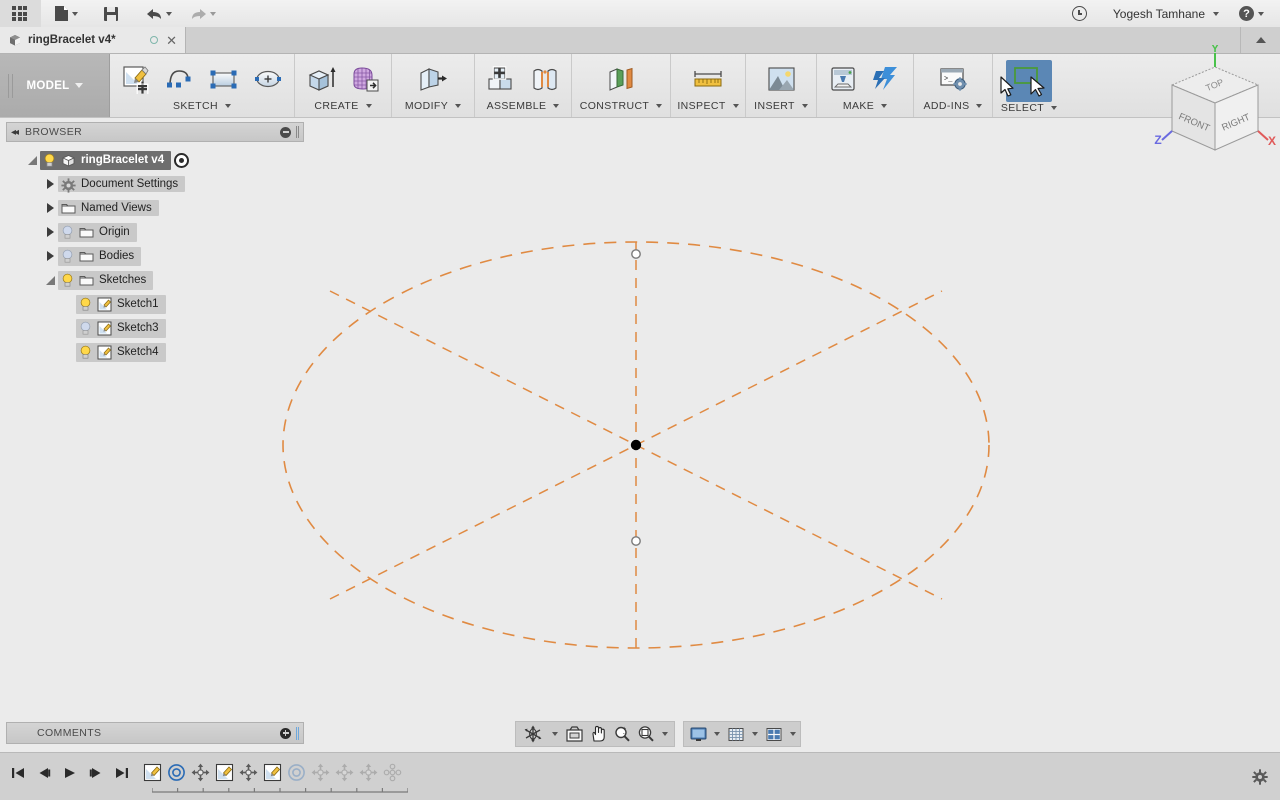 Image resolution: width=1280 pixels, height=800 pixels. What do you see at coordinates (1161, 14) in the screenshot?
I see `user-menu-button: Yogesh Tamhane` at bounding box center [1161, 14].